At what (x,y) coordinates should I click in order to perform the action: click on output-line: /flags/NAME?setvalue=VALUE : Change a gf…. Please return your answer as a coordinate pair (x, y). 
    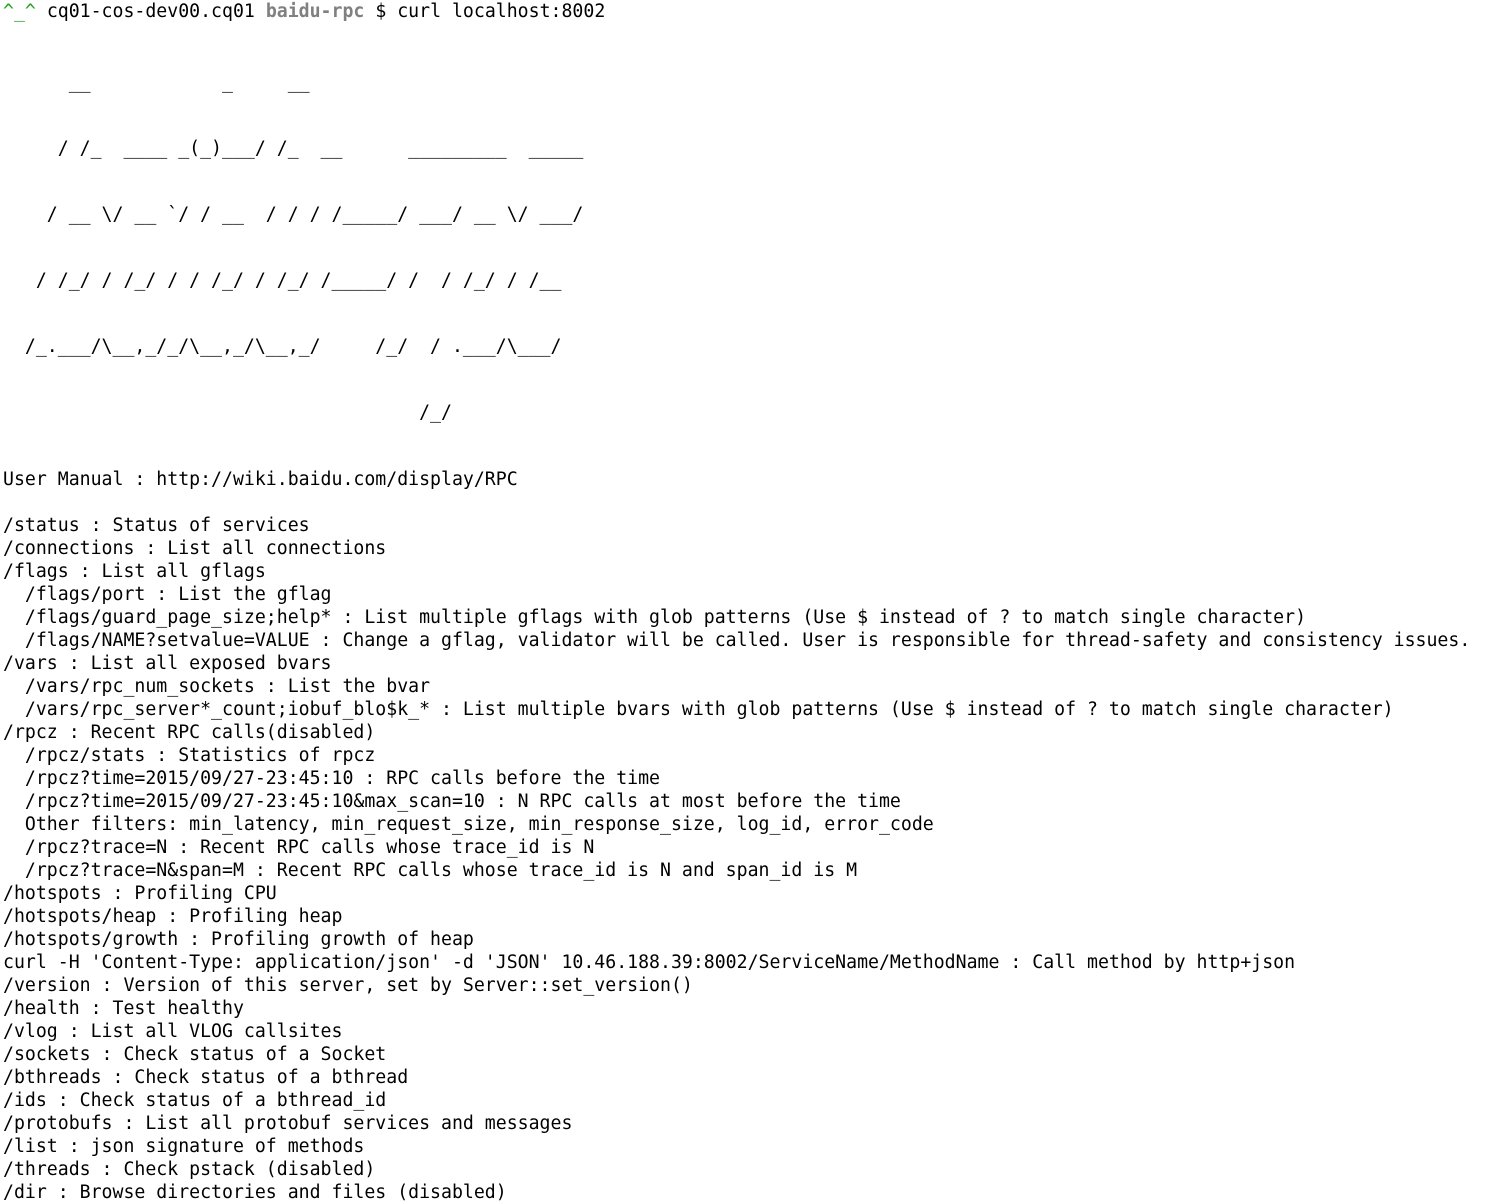
    Looking at the image, I should click on (737, 640).